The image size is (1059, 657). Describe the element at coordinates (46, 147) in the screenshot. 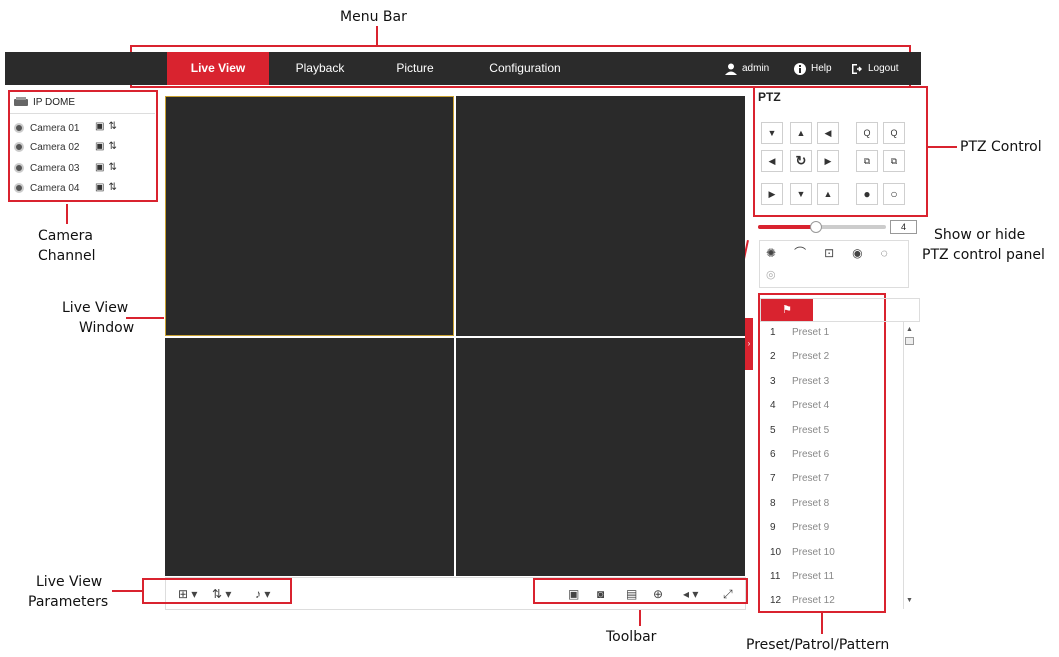

I see `camera-item: Camera 02` at that location.